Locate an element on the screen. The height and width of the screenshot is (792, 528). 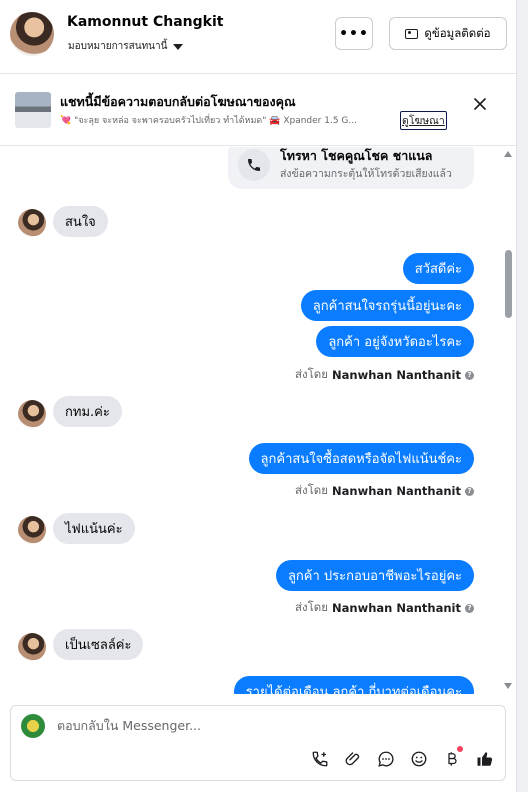
view-contact-info-button: ดูข้อมูลติดต่อ is located at coordinates (448, 33).